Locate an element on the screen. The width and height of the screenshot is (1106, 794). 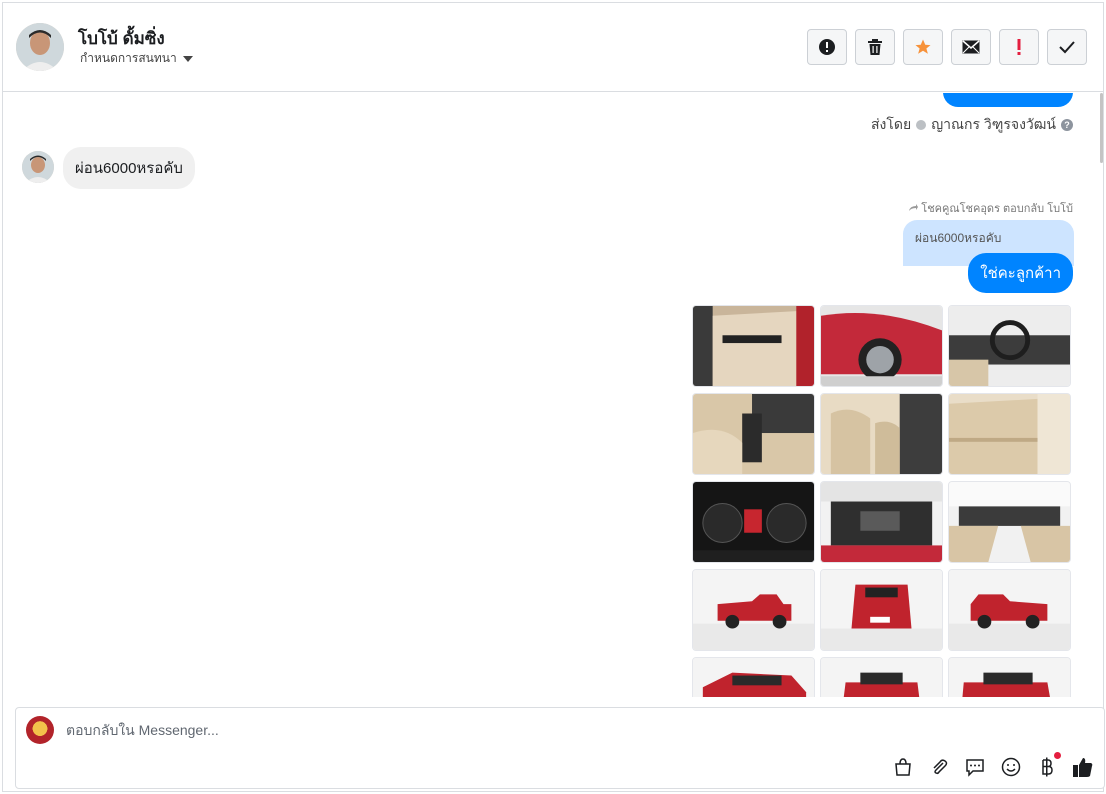
conversation-header: โบโบ้ ดั้มซิ่ง กำหนดการสนทนา is located at coordinates (553, 47).